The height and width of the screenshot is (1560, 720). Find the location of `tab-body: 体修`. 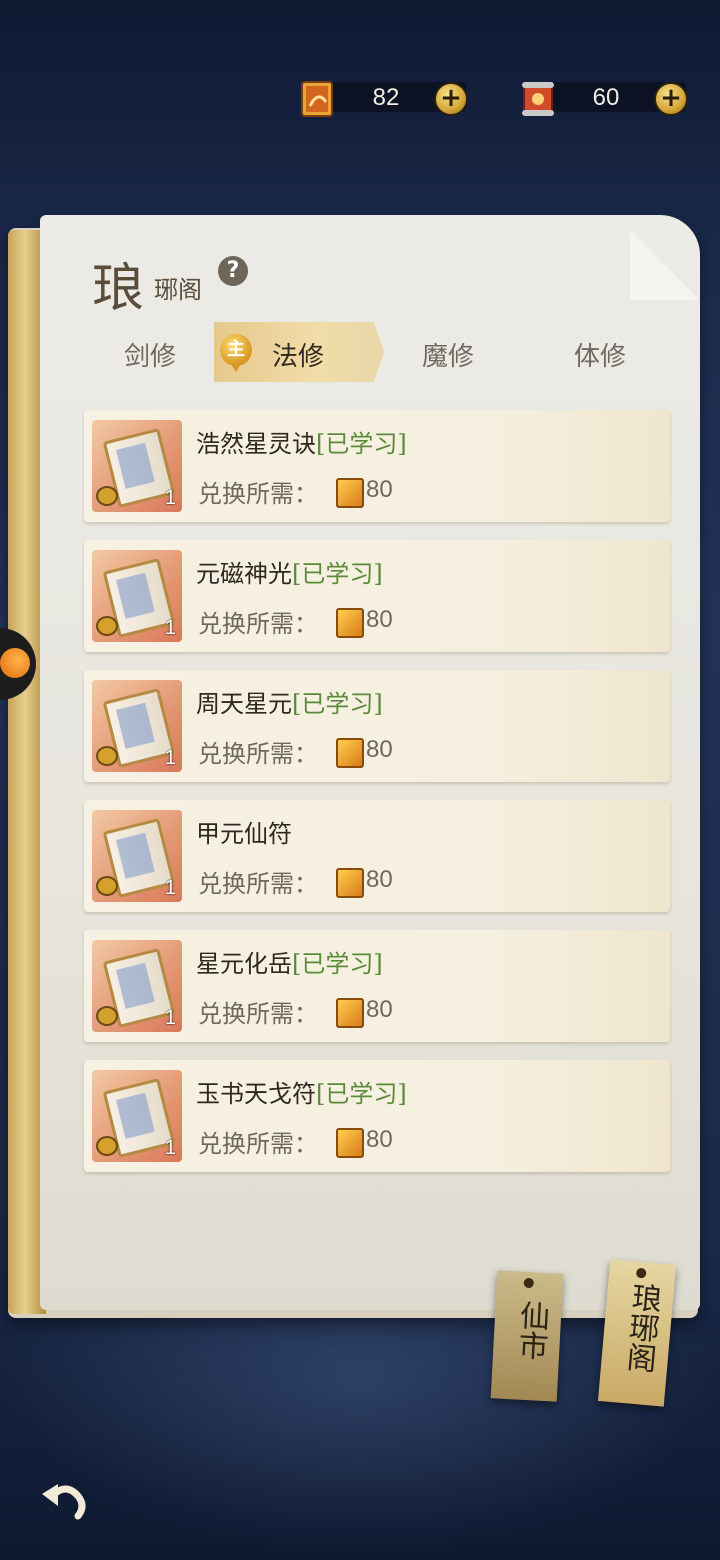

tab-body: 体修 is located at coordinates (600, 354).